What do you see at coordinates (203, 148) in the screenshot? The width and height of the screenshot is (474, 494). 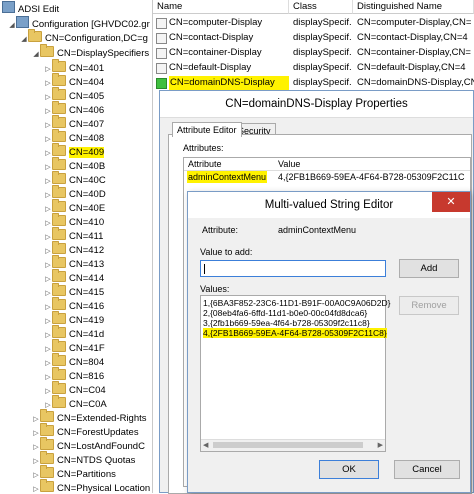 I see `attributes-label: Attributes:` at bounding box center [203, 148].